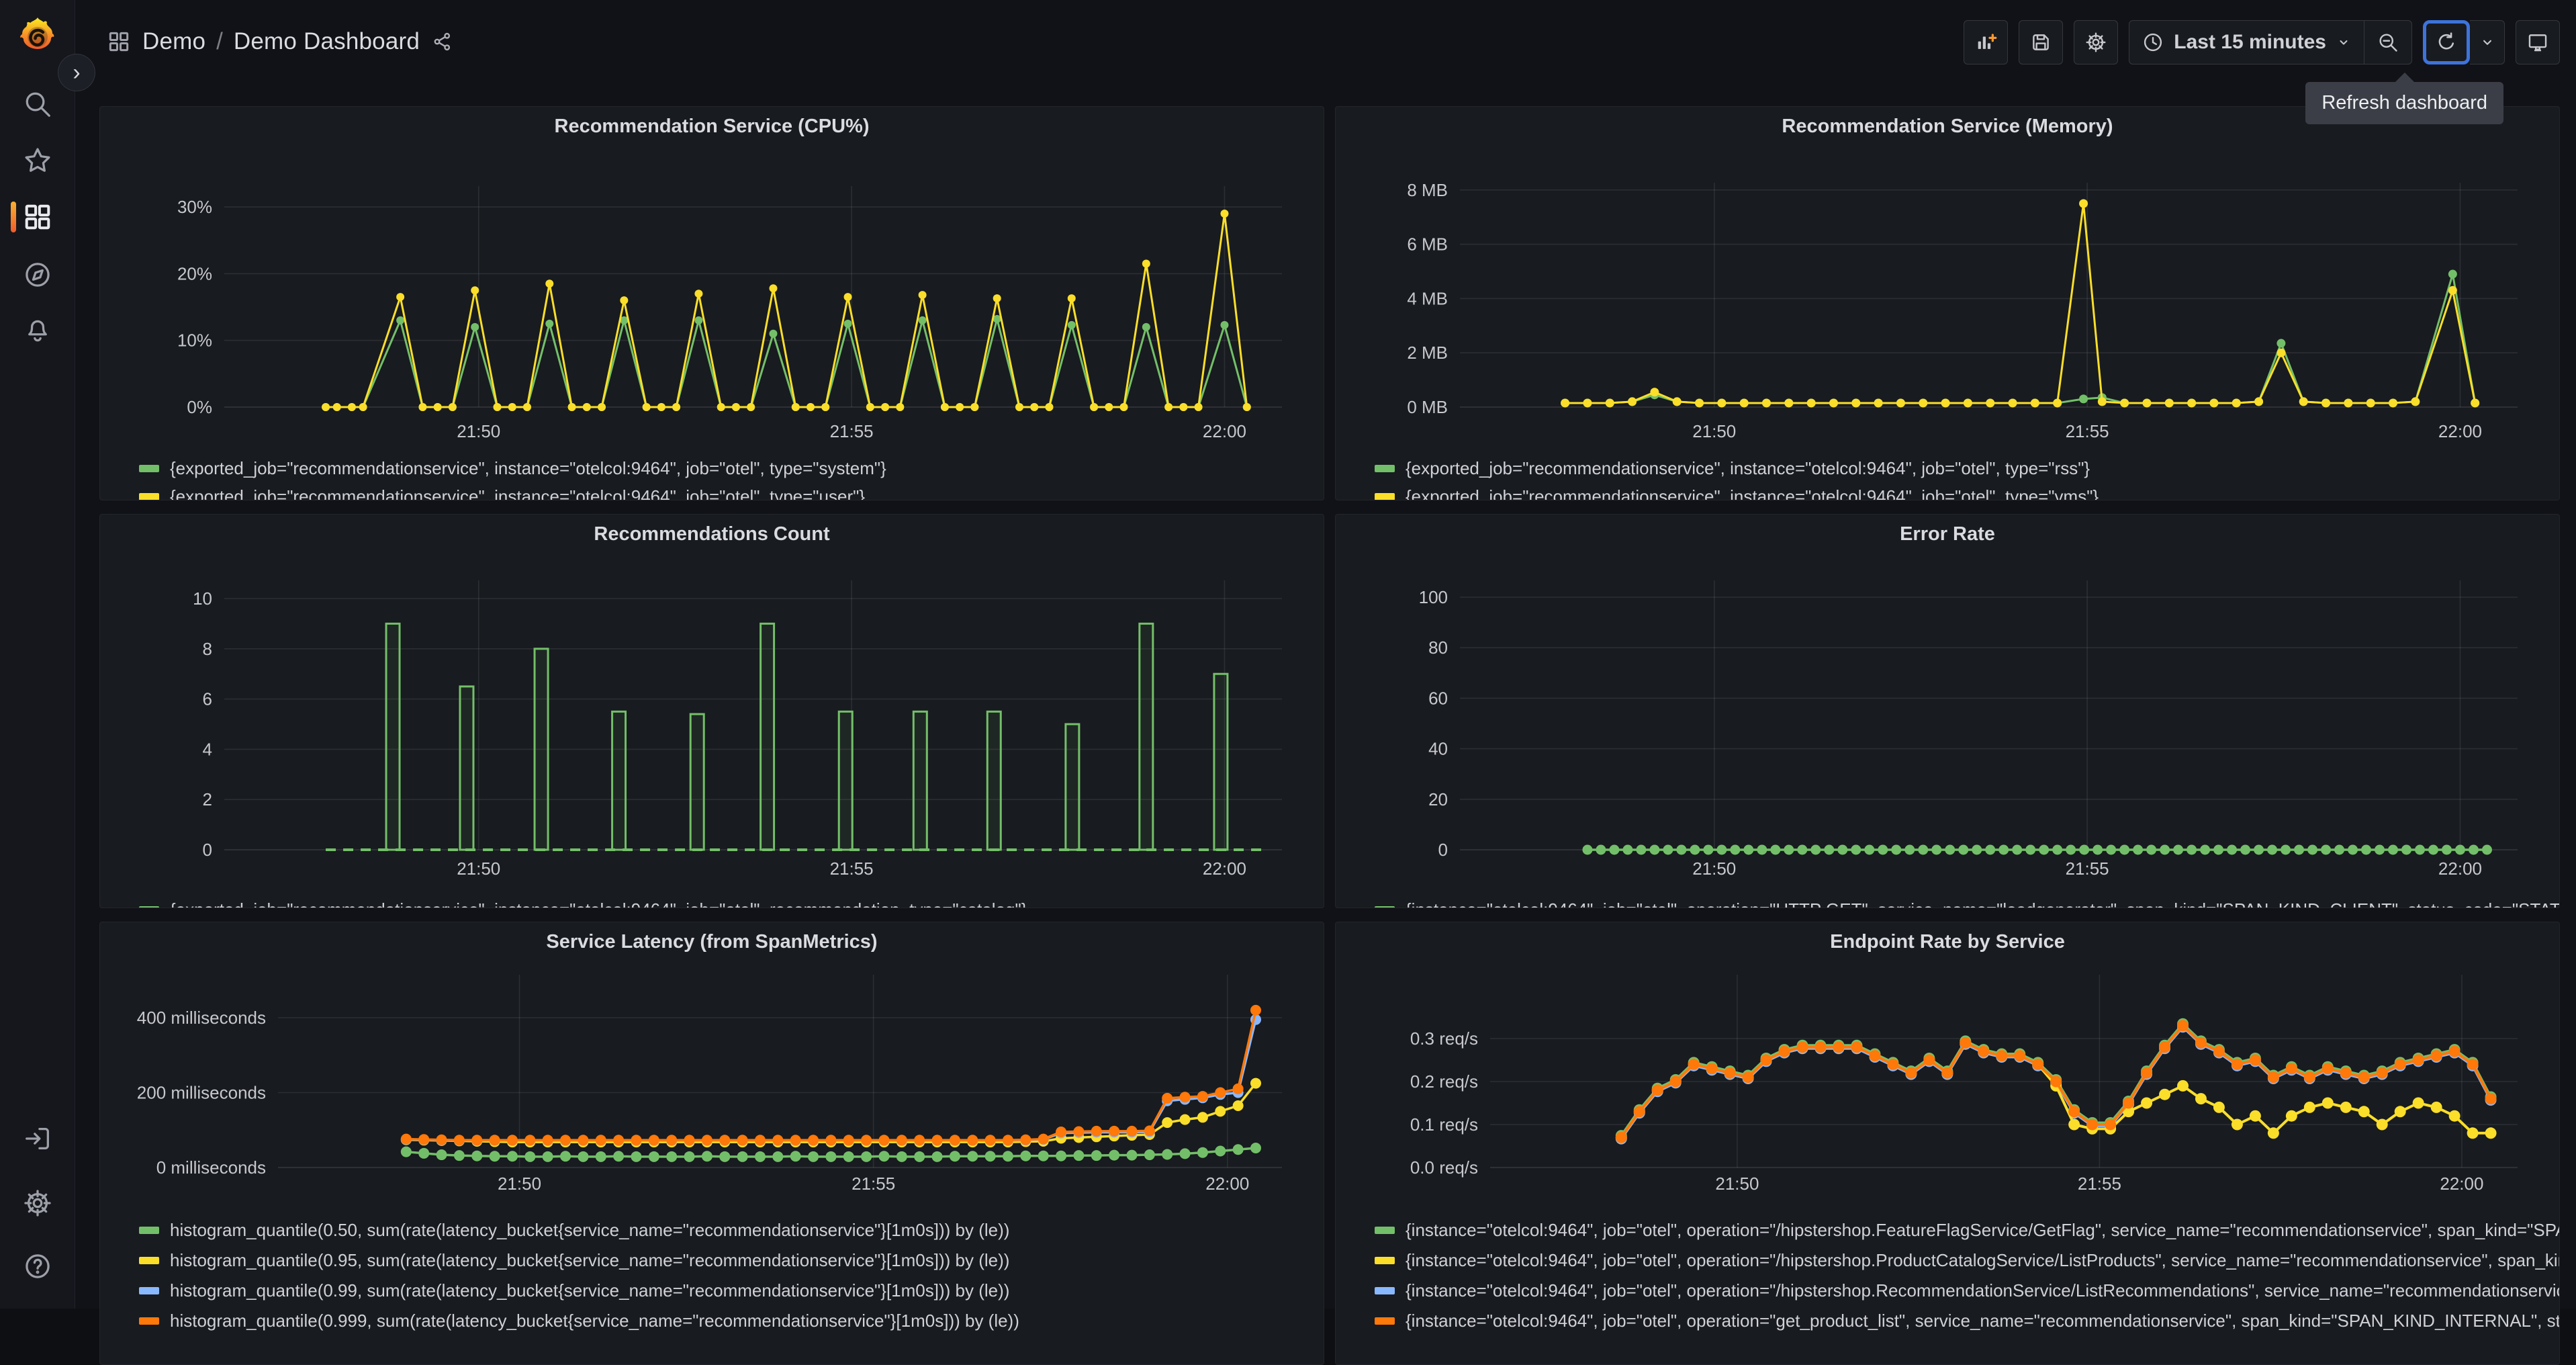  What do you see at coordinates (1947, 723) in the screenshot?
I see `timeseries-chart: 21:50 21:55 22:00 0 20 40 60 80 100` at bounding box center [1947, 723].